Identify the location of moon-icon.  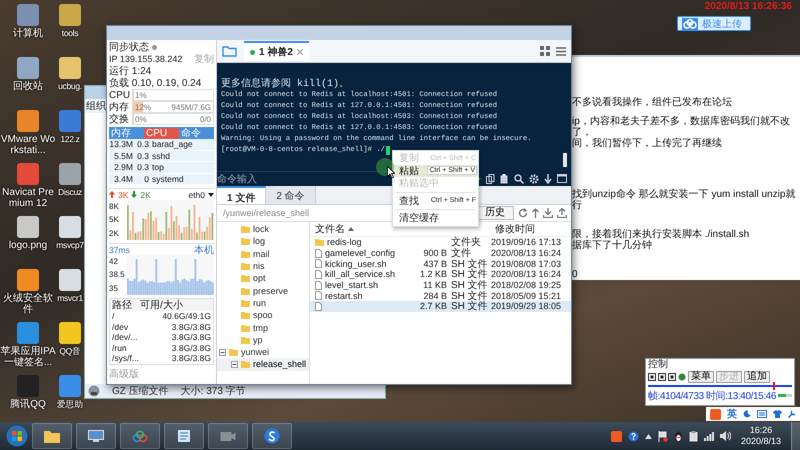
(747, 414).